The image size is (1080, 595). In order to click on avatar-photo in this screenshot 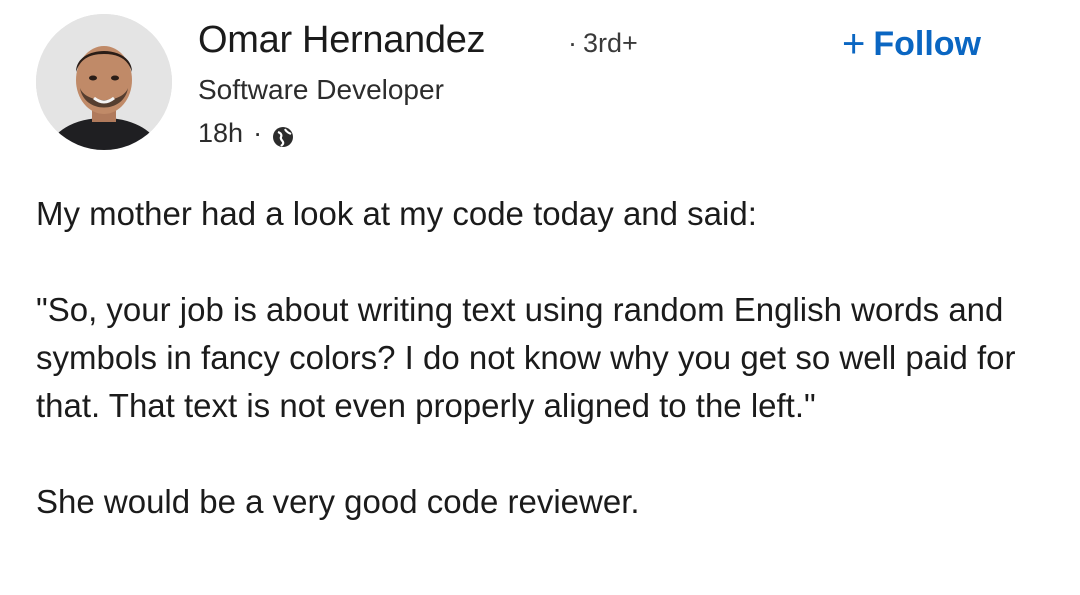, I will do `click(104, 82)`.